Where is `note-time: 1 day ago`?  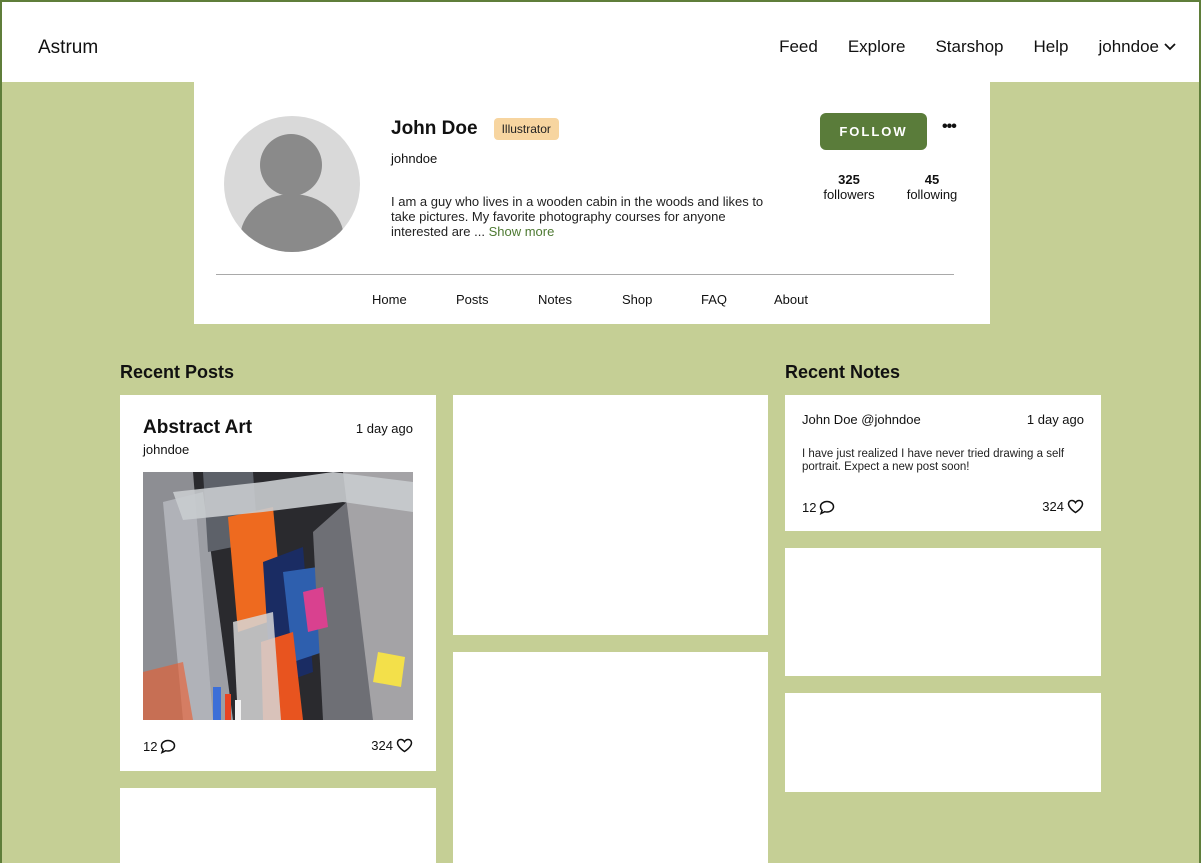 note-time: 1 day ago is located at coordinates (1055, 419).